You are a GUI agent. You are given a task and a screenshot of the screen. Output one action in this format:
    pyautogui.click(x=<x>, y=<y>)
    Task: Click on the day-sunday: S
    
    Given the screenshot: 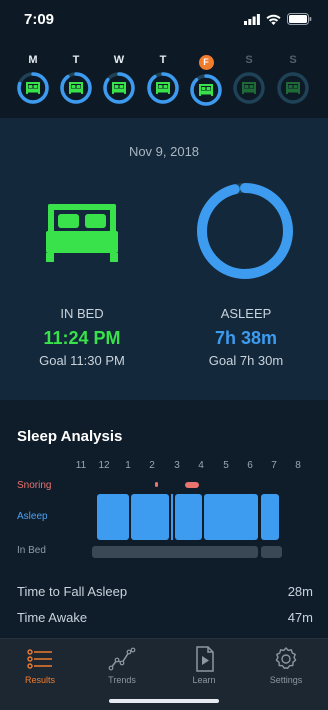 What is the action you would take?
    pyautogui.click(x=293, y=78)
    